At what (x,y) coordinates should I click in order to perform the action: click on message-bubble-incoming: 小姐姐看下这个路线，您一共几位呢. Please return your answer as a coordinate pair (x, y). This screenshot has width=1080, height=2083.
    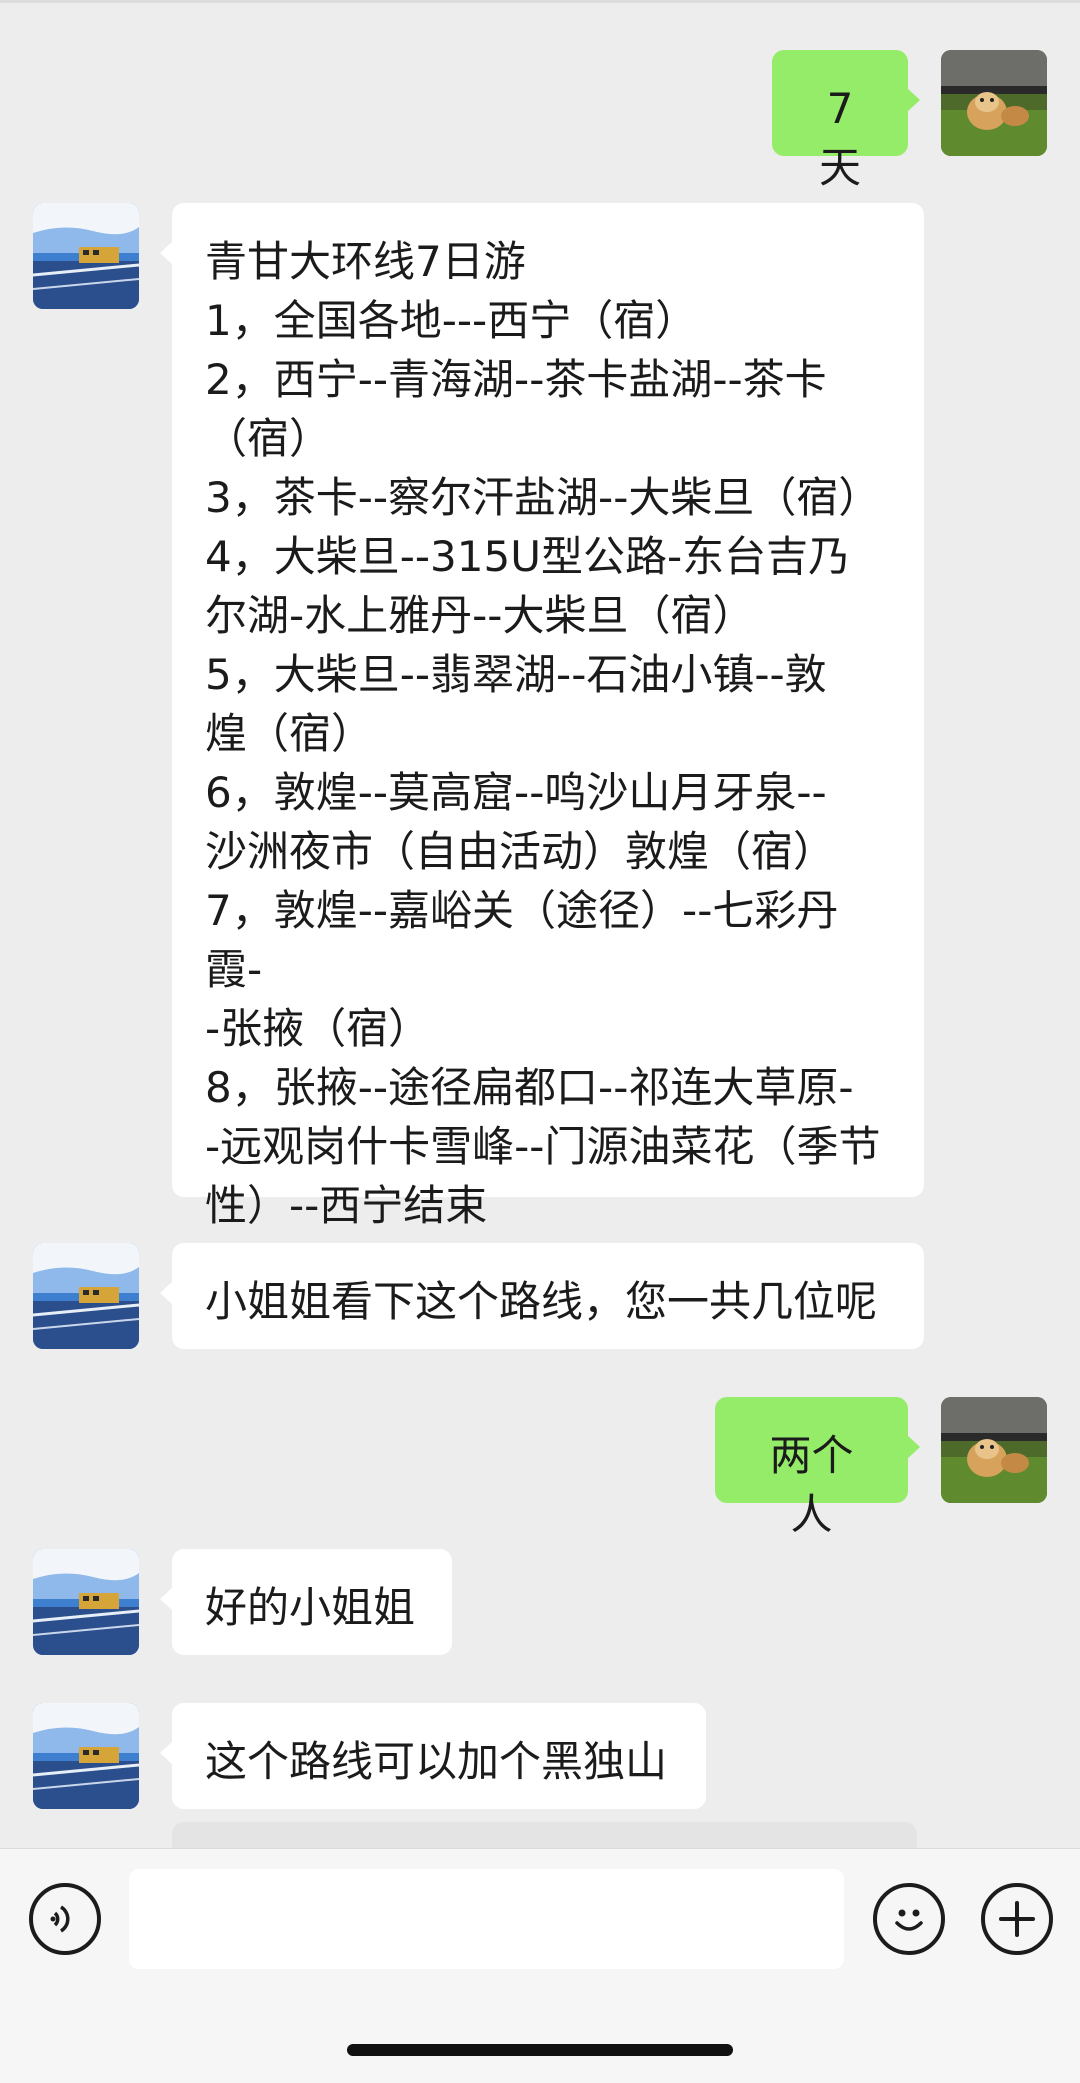
    Looking at the image, I should click on (542, 1296).